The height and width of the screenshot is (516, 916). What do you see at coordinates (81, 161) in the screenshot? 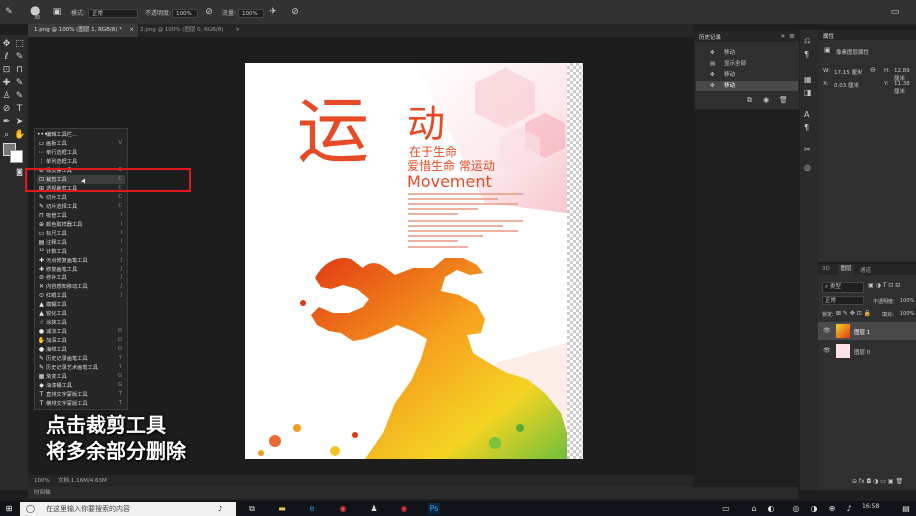
I see `flyout-item: ⋮ 单列选框工具` at bounding box center [81, 161].